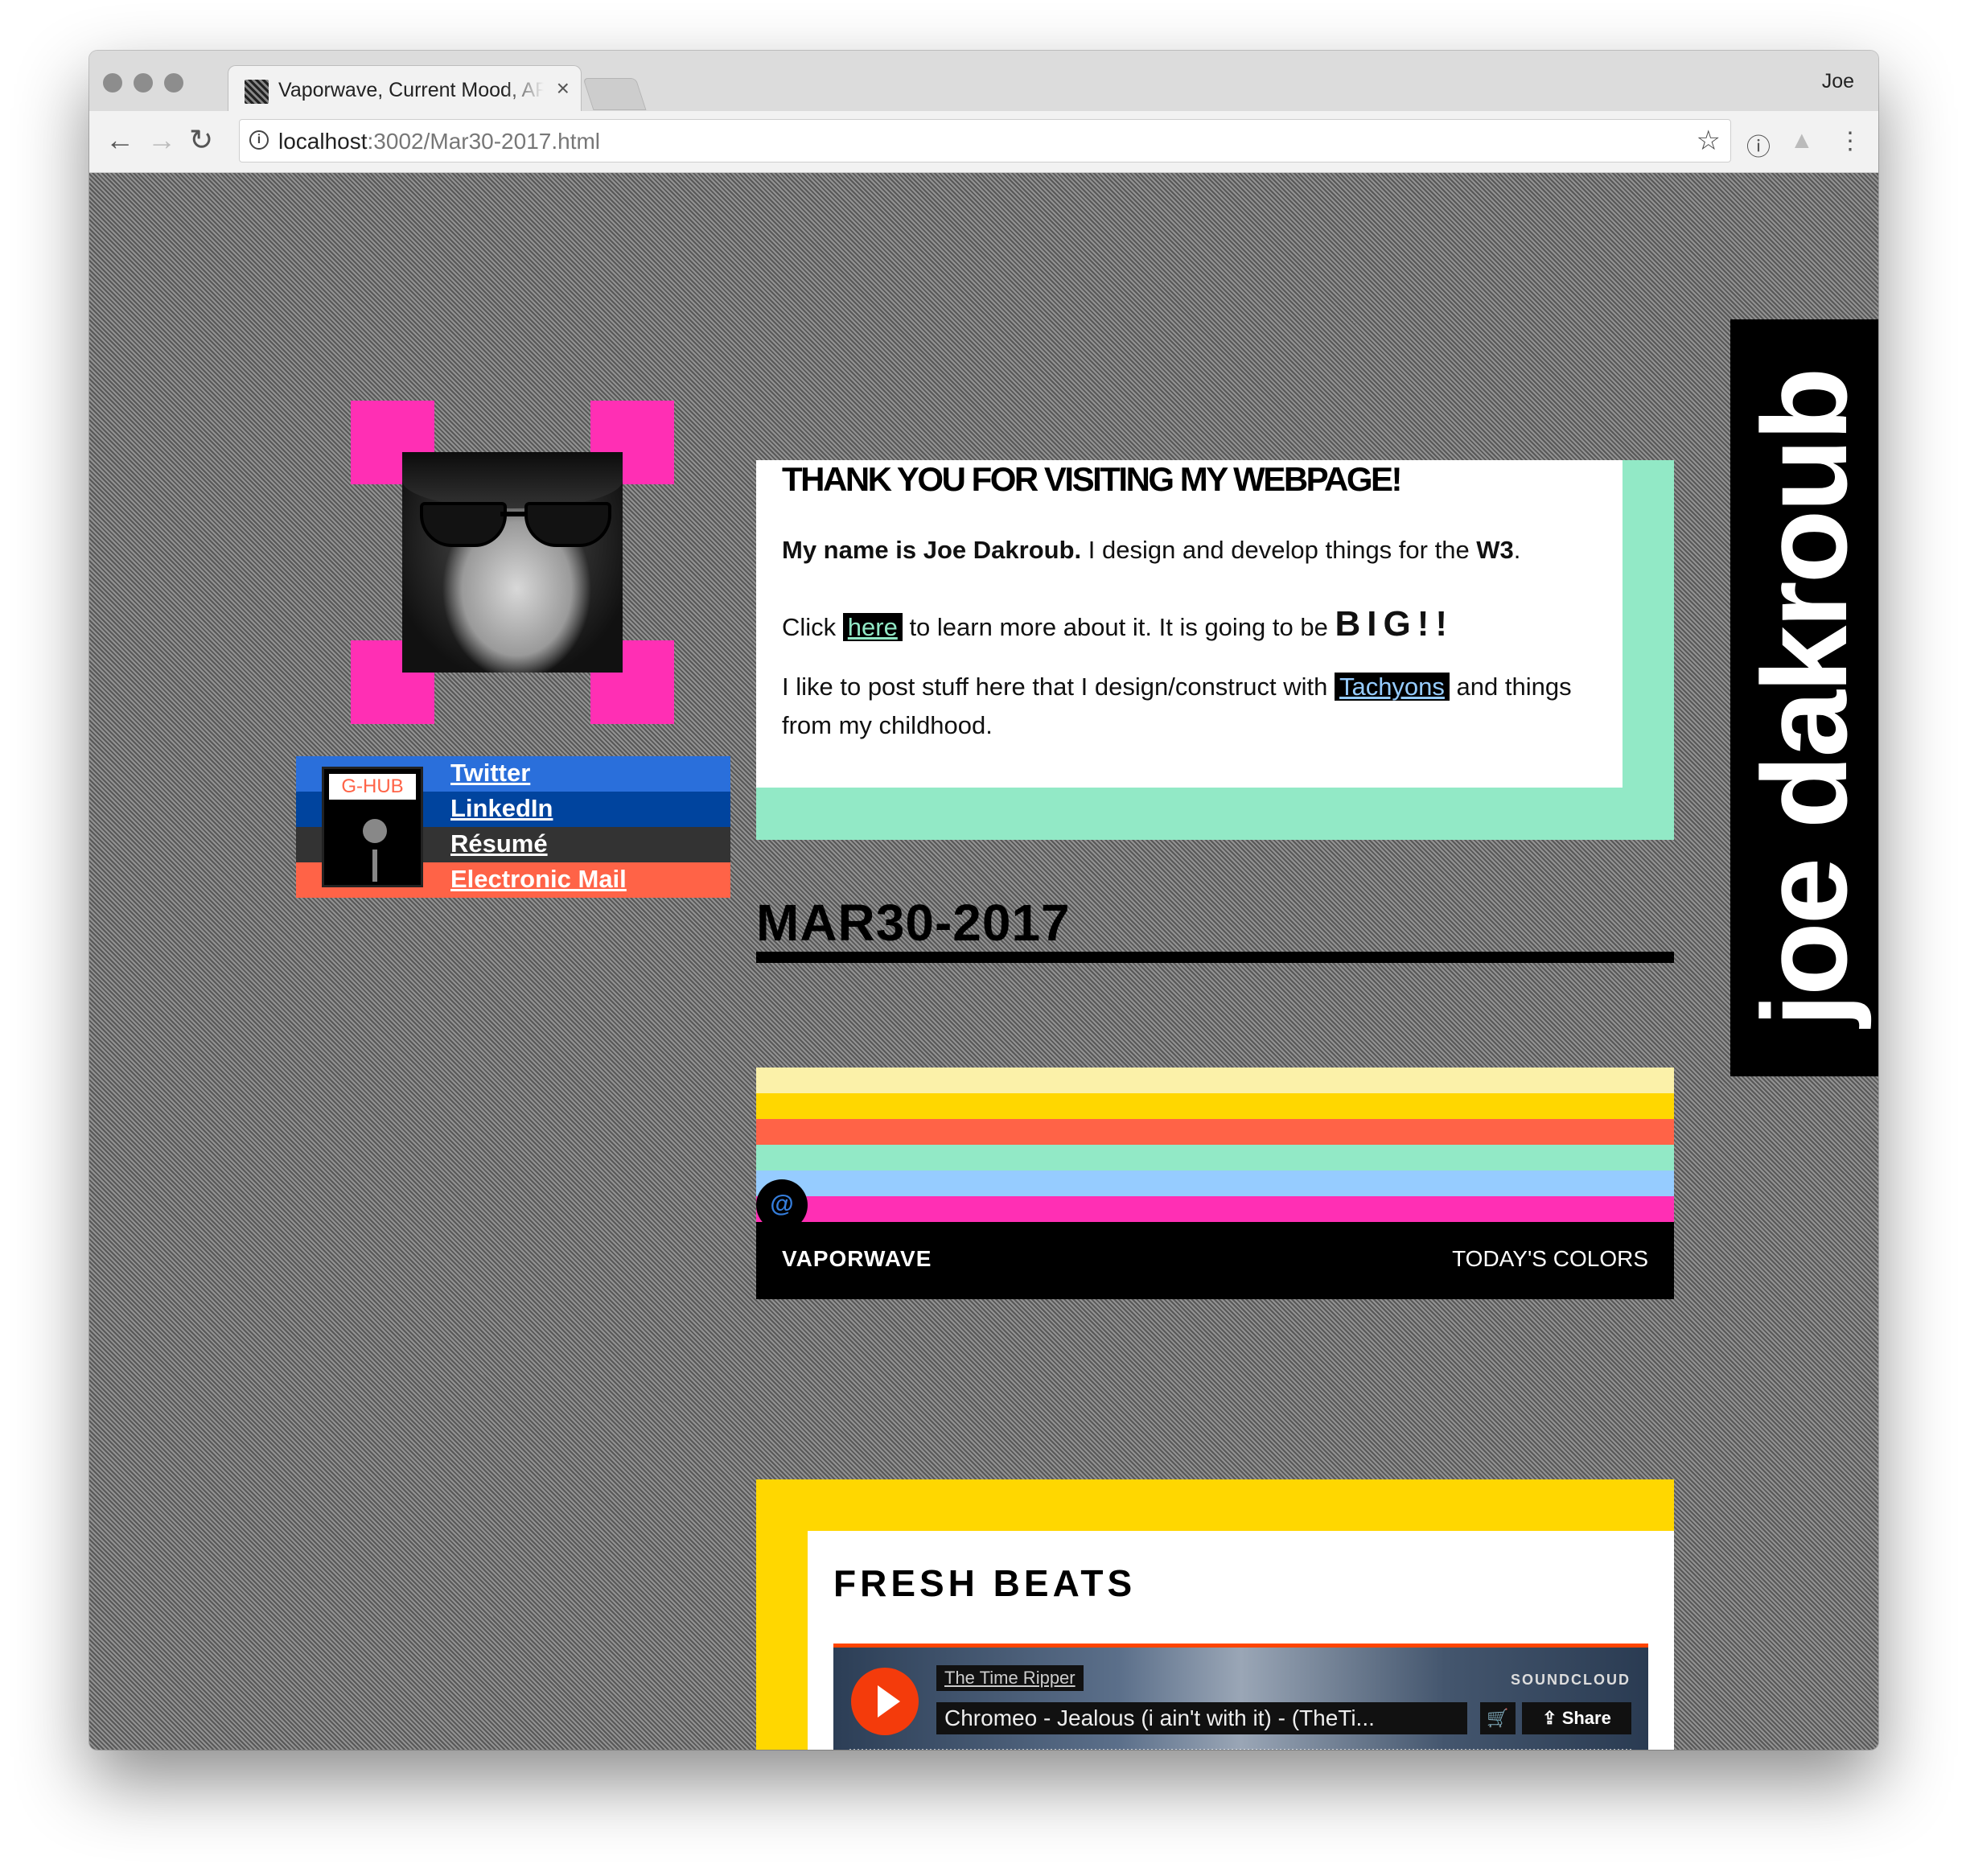 The image size is (1966, 1876). What do you see at coordinates (1552, 1718) in the screenshot?
I see `share-icon: ⇪` at bounding box center [1552, 1718].